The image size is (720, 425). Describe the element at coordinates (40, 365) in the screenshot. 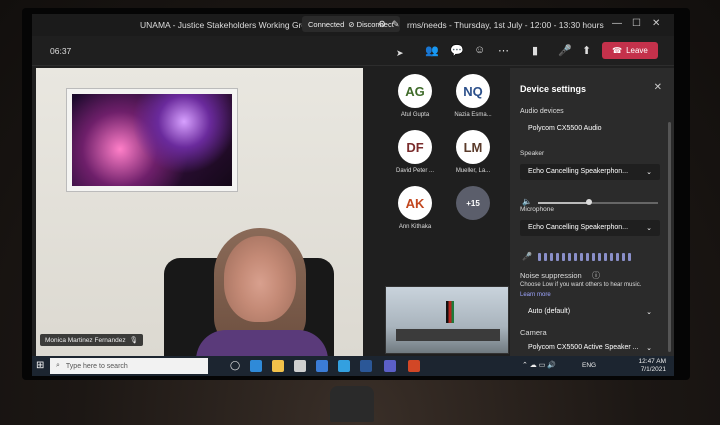

I see `windows-start-icon: ⊞` at that location.